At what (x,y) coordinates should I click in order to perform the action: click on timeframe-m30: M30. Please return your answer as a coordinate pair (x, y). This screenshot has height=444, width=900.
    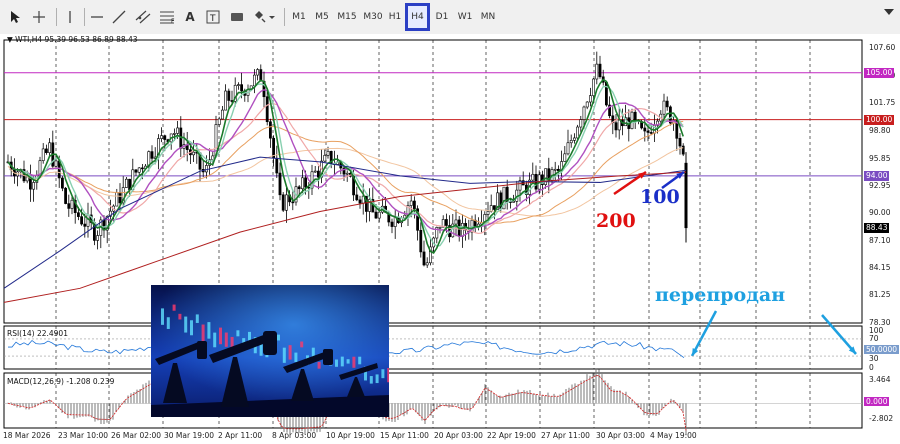
    Looking at the image, I should click on (373, 17).